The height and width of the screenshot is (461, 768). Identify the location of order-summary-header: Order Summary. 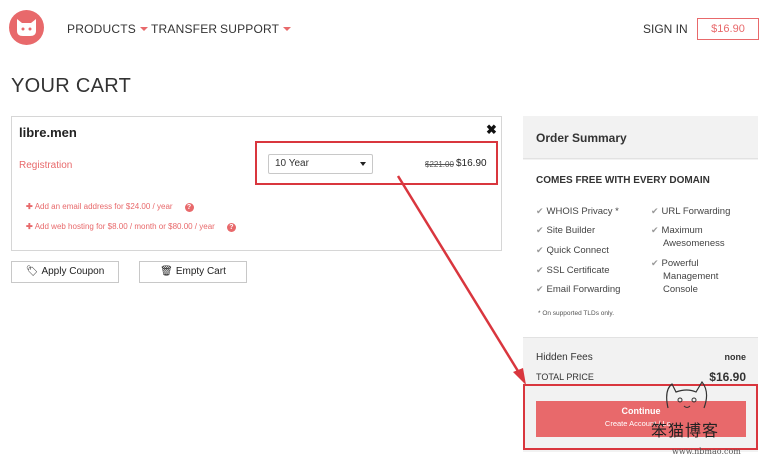
(640, 137).